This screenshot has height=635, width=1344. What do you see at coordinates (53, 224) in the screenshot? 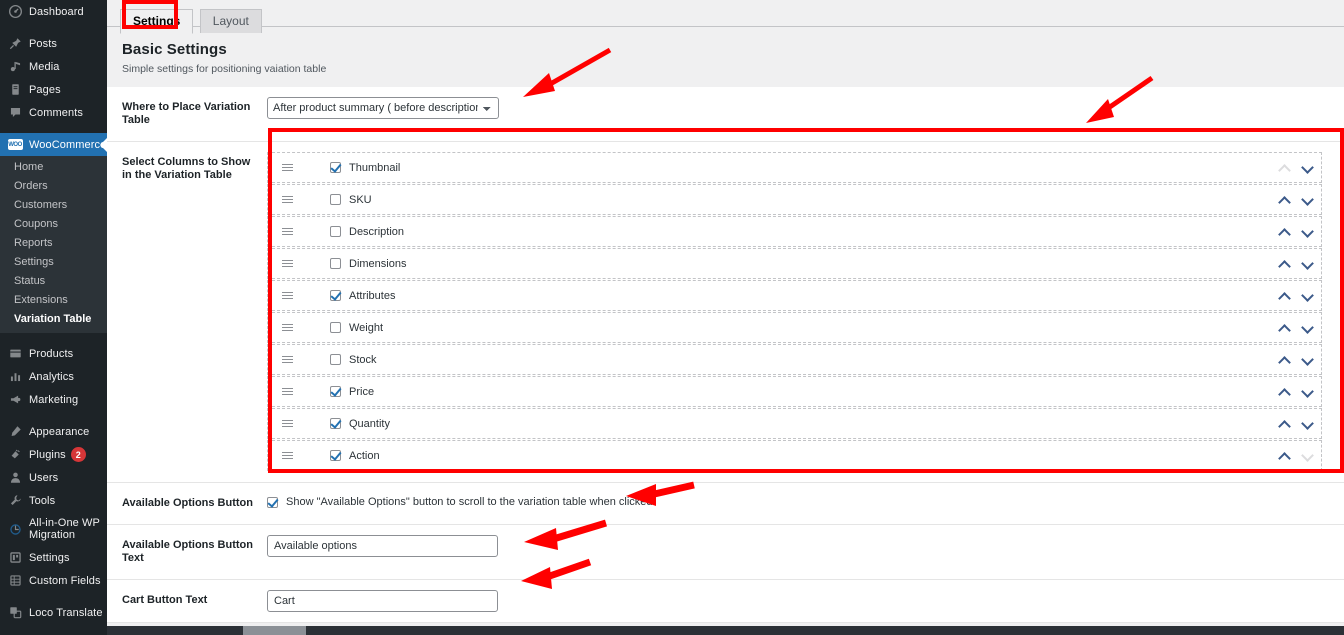
I see `submenu-item-coupons: Coupons` at bounding box center [53, 224].